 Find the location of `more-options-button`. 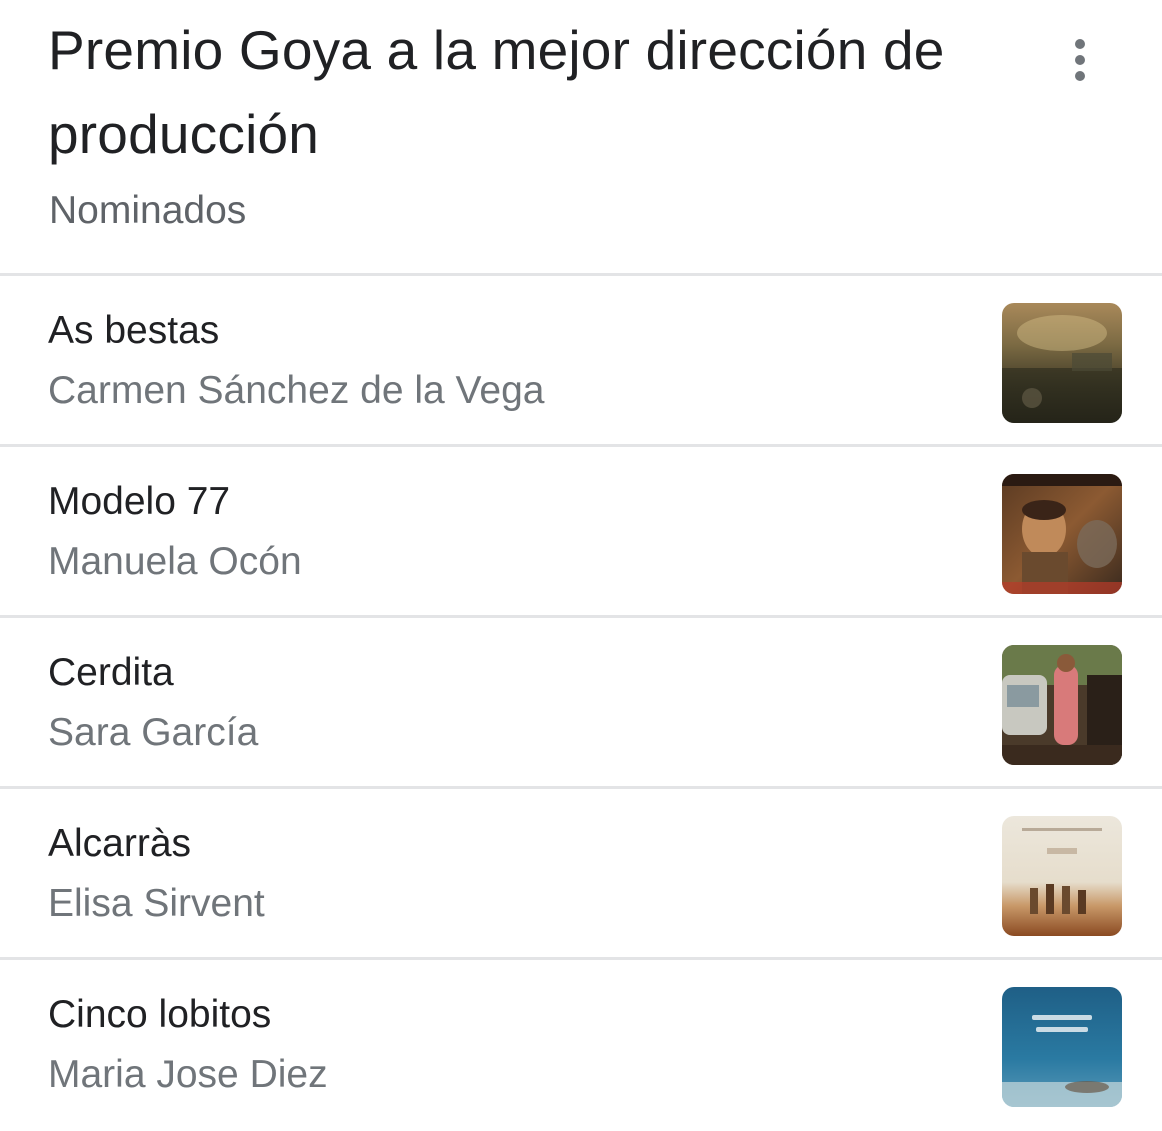

more-options-button is located at coordinates (1080, 60).